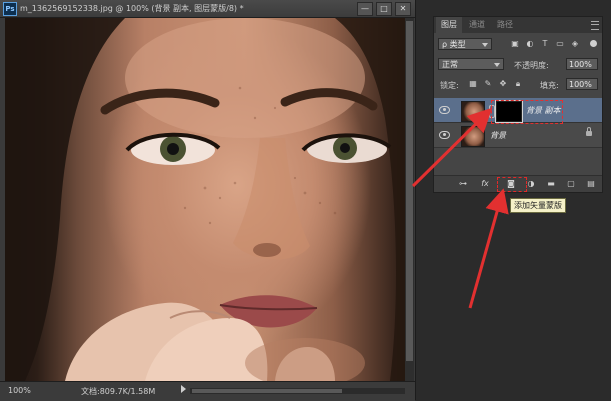 Image resolution: width=611 pixels, height=401 pixels. I want to click on tab-channels: 通道, so click(477, 25).